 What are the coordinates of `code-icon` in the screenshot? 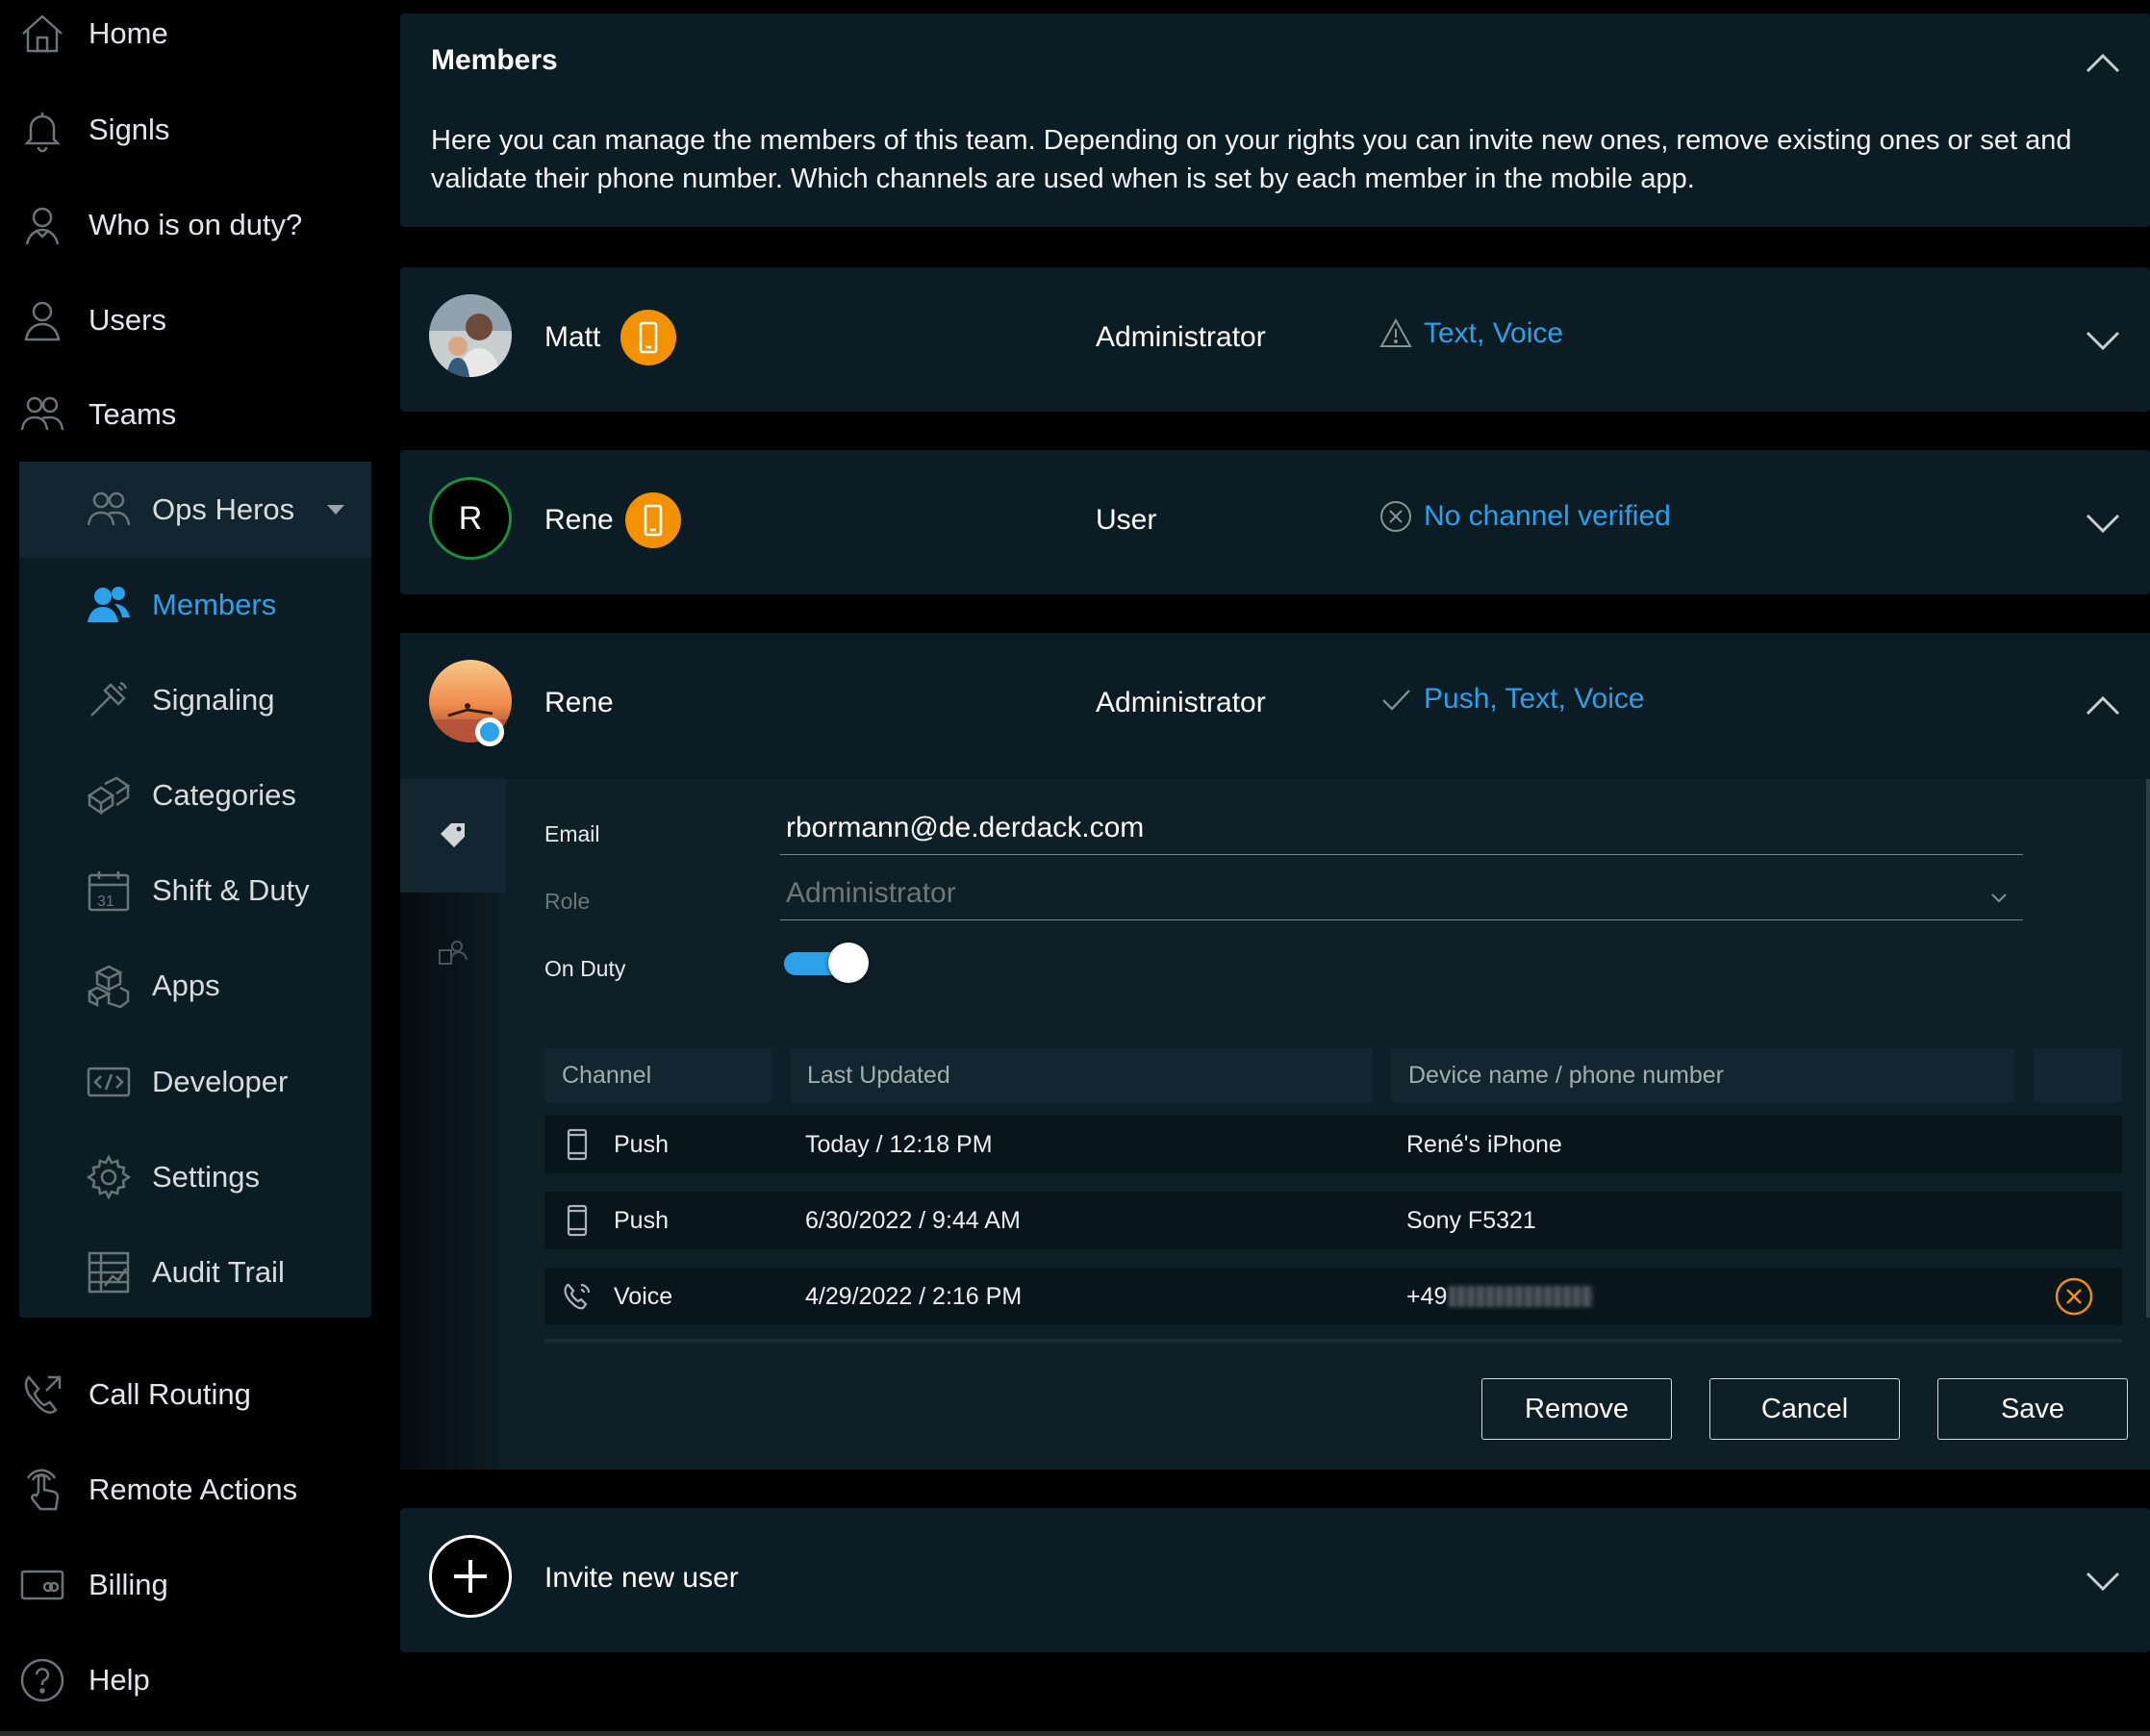 It's located at (109, 1082).